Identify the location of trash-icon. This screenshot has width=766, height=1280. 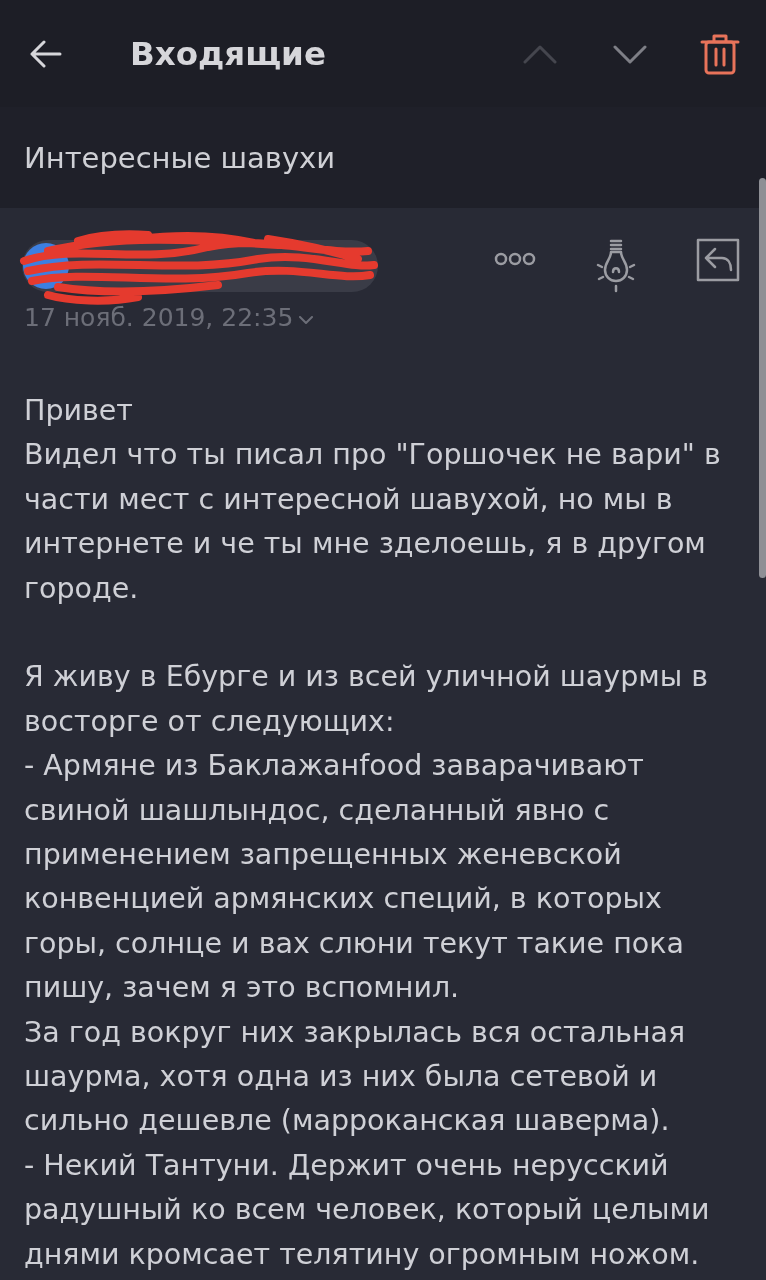
(720, 53).